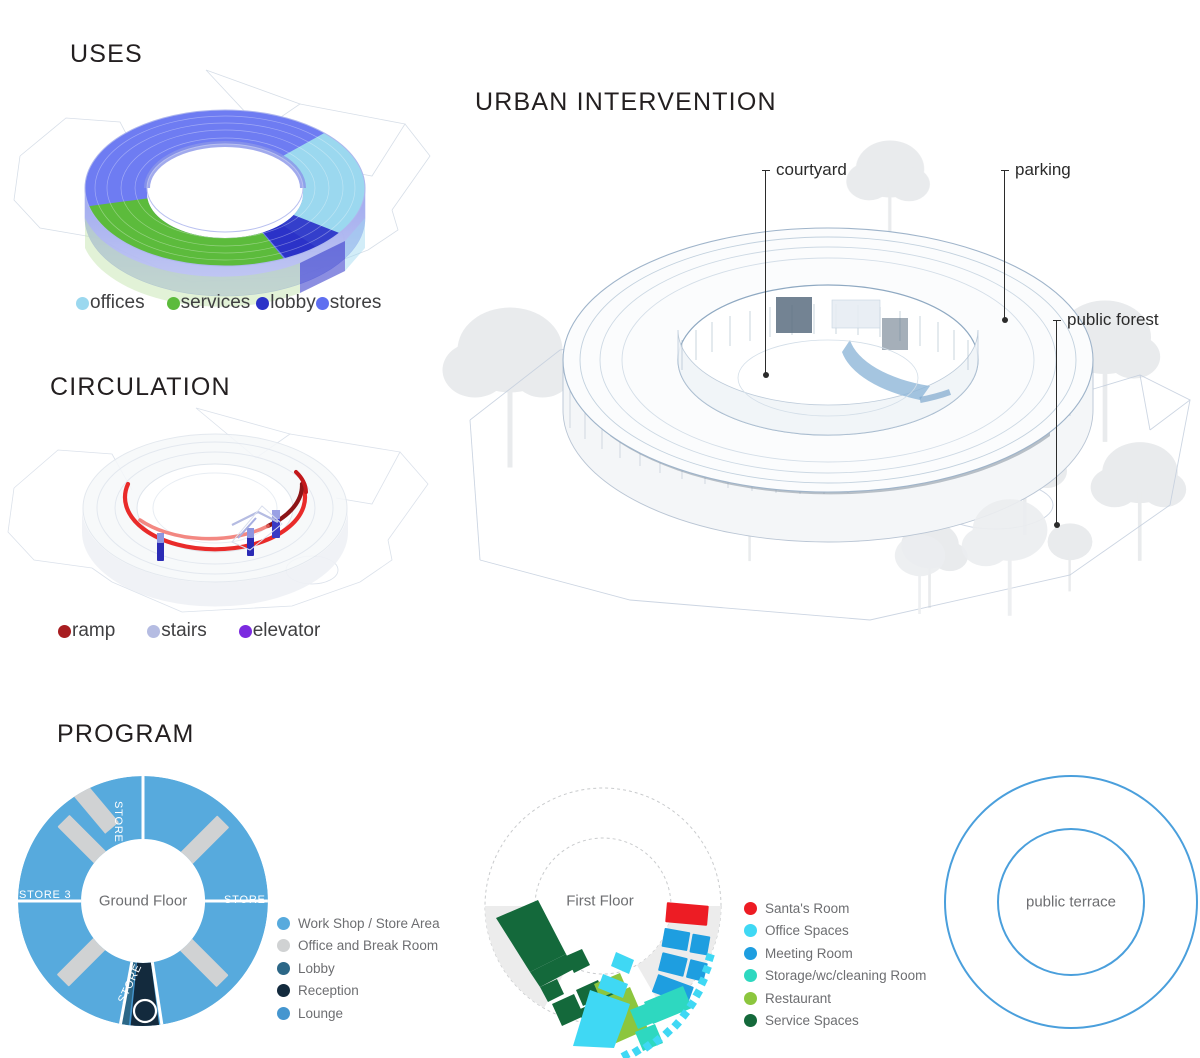  What do you see at coordinates (215, 520) in the screenshot?
I see `circulation-slab` at bounding box center [215, 520].